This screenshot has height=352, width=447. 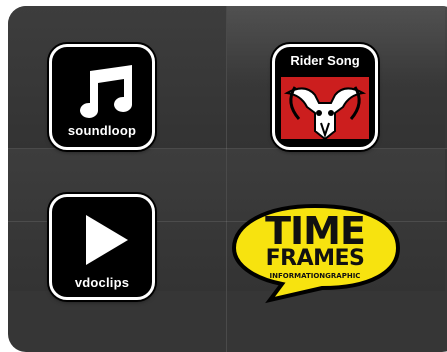 I want to click on soundloop-icon-tile: soundloop, so click(x=102, y=97).